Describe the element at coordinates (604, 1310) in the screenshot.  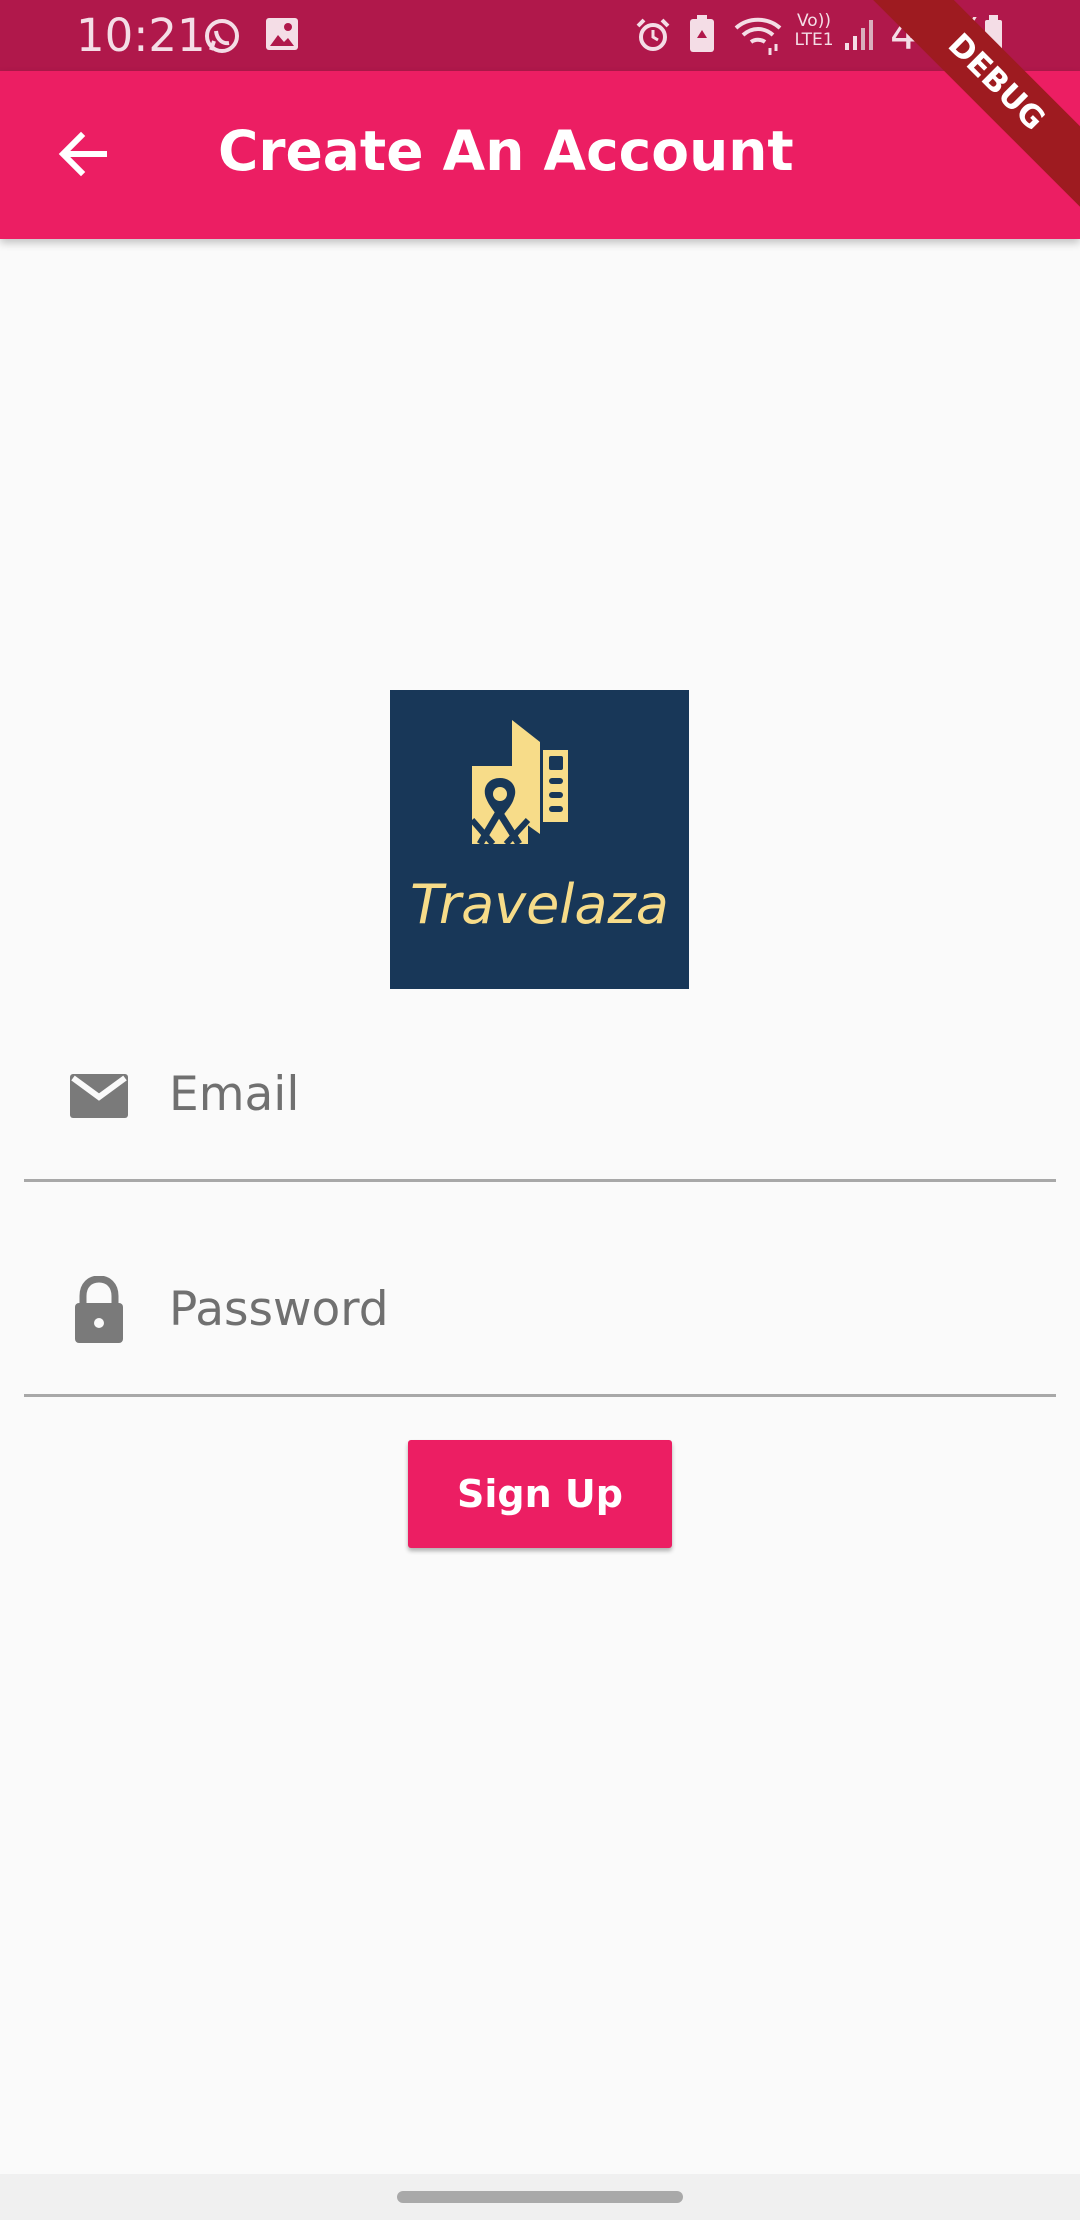
I see `password-input` at that location.